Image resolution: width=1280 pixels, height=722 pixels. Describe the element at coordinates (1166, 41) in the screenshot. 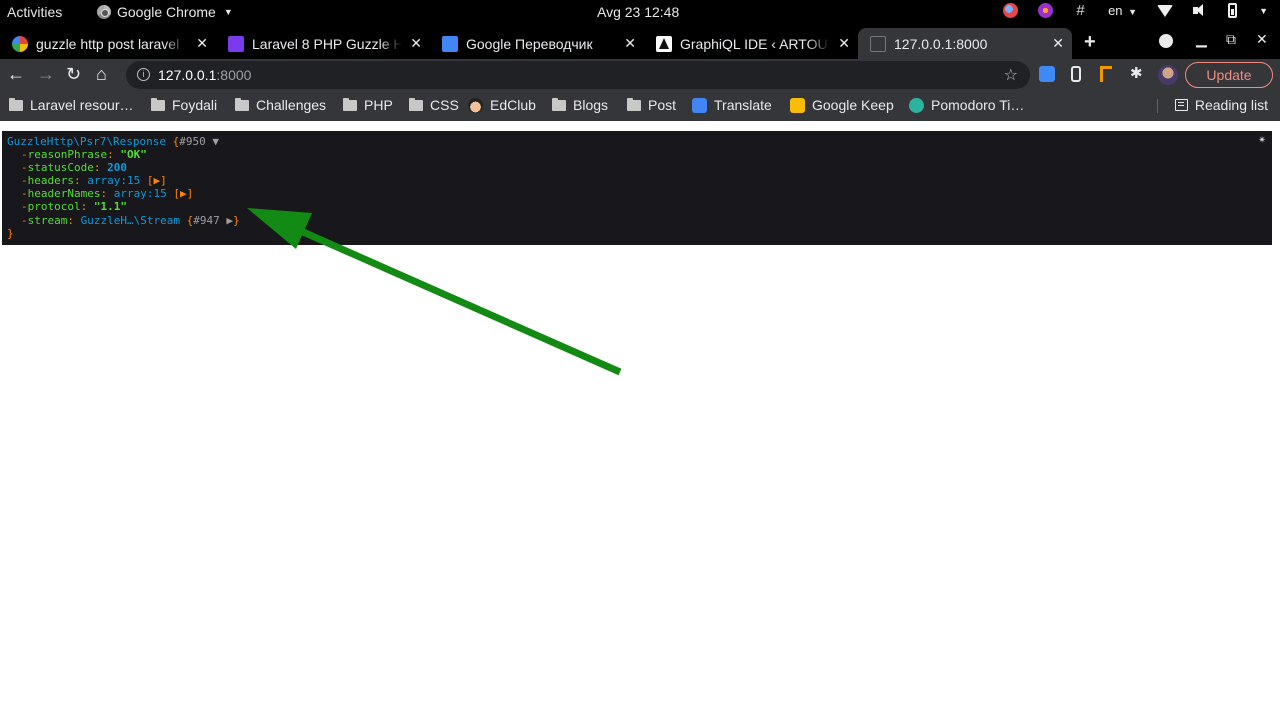

I see `tab-search-icon` at that location.